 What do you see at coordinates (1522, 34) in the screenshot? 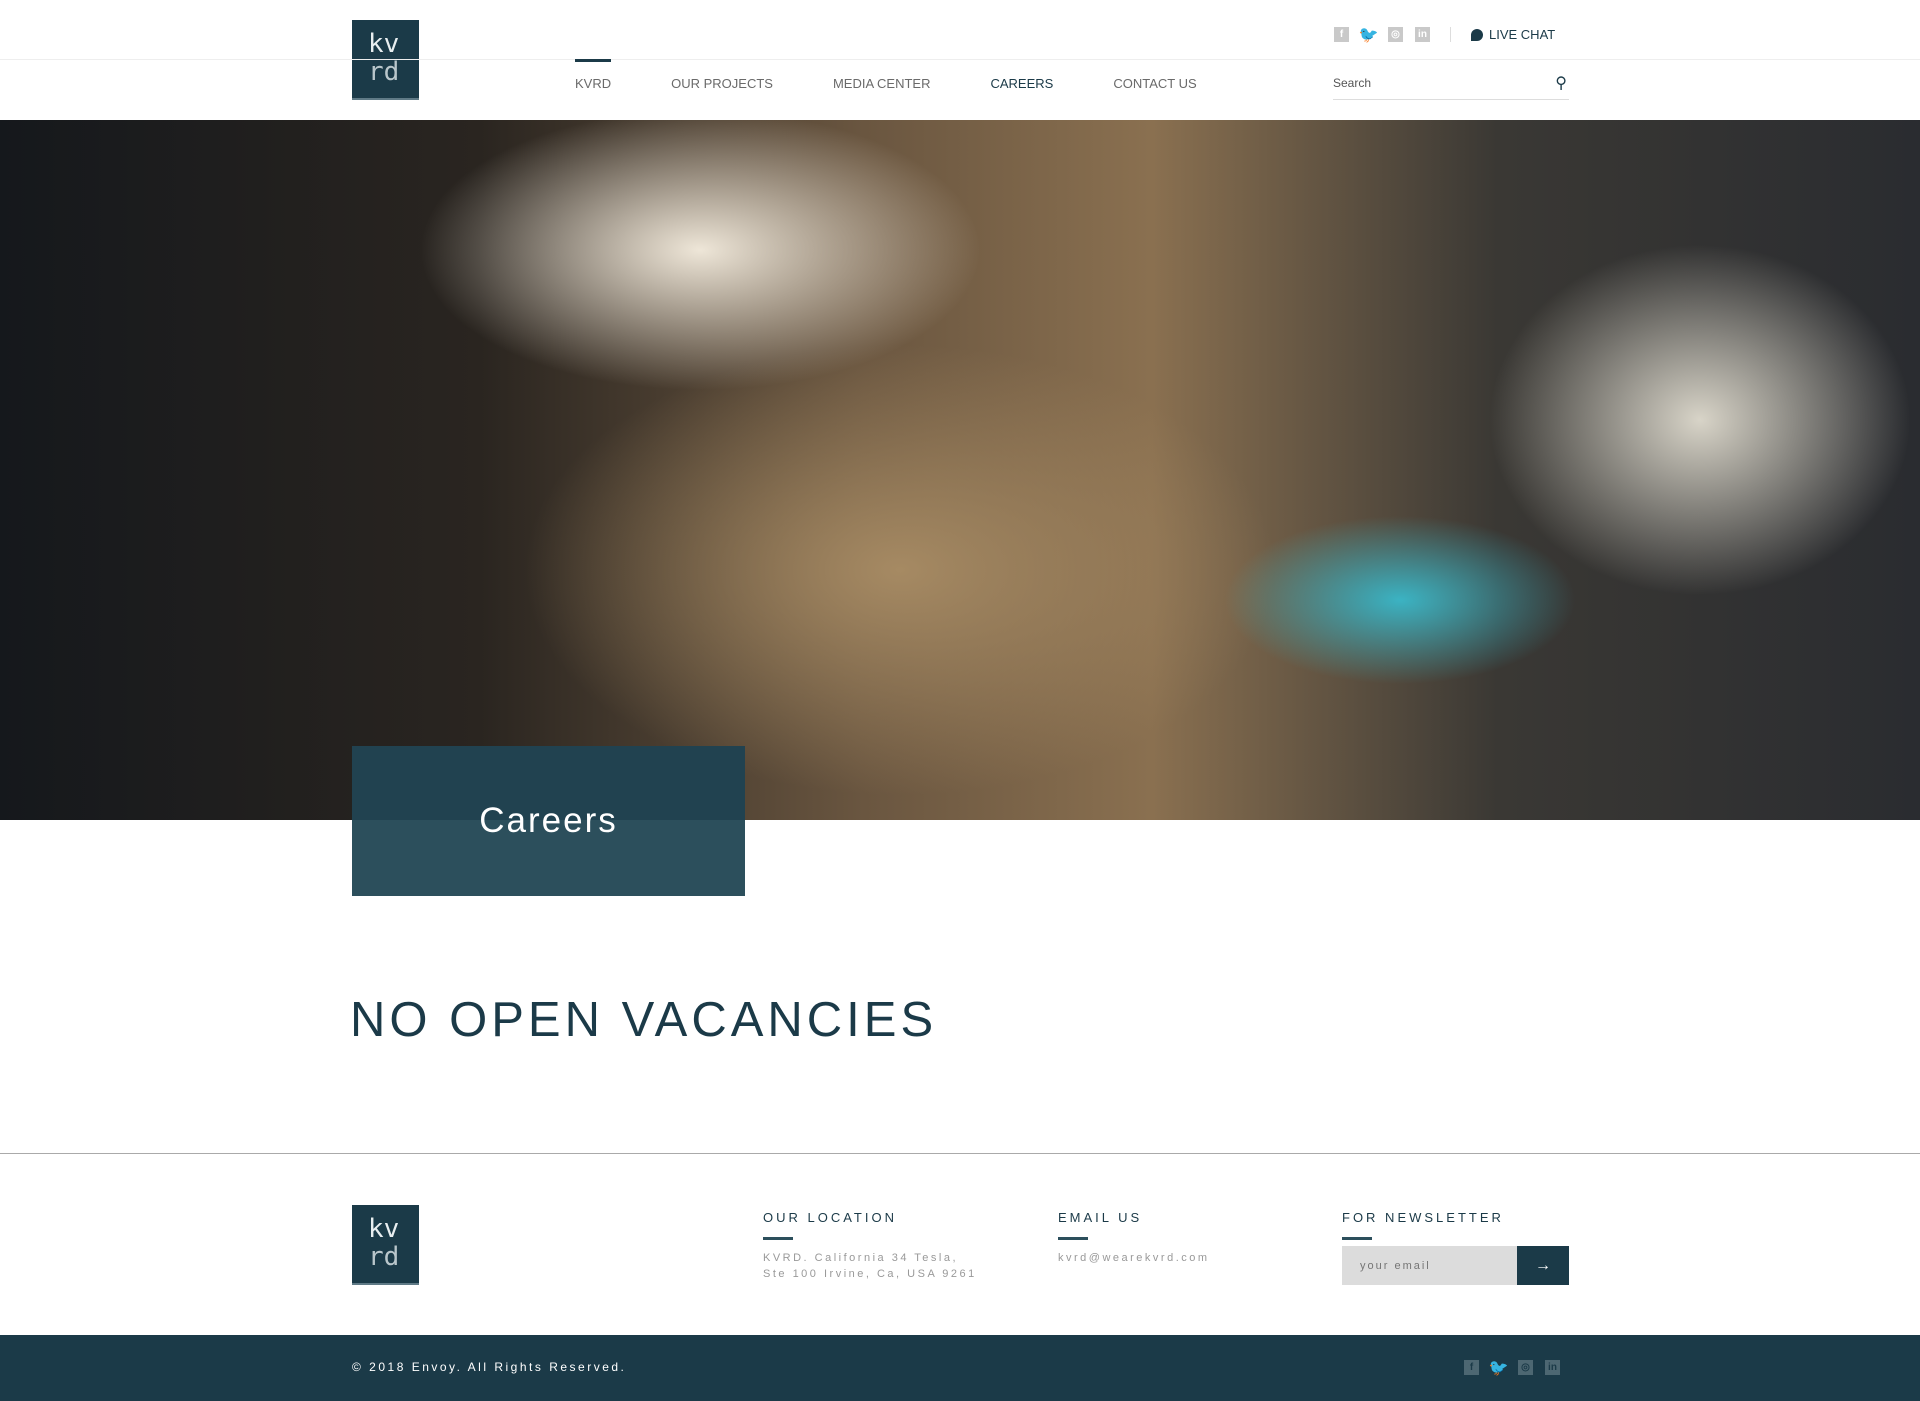
I see `live-chat-label: LIVE CHAT` at bounding box center [1522, 34].